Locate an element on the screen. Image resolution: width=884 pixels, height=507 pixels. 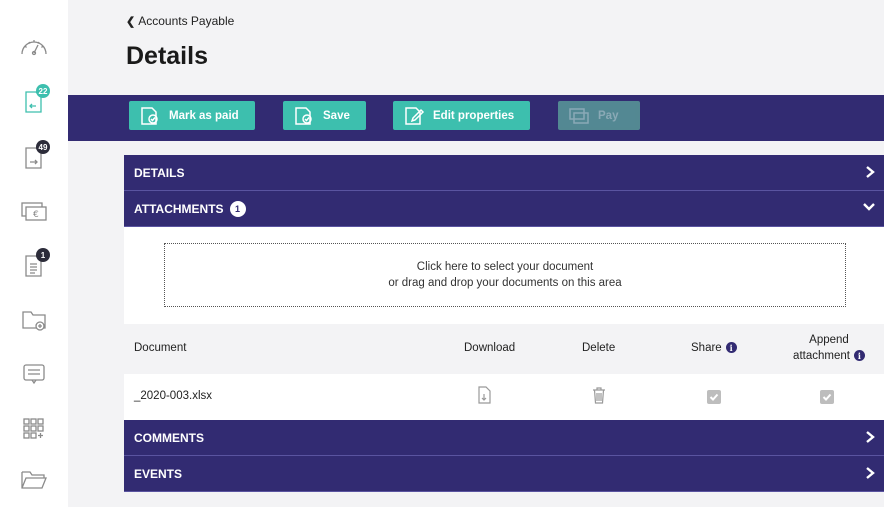
toolbar: Mark as paid Save Edit properties Pay is located at coordinates (476, 118).